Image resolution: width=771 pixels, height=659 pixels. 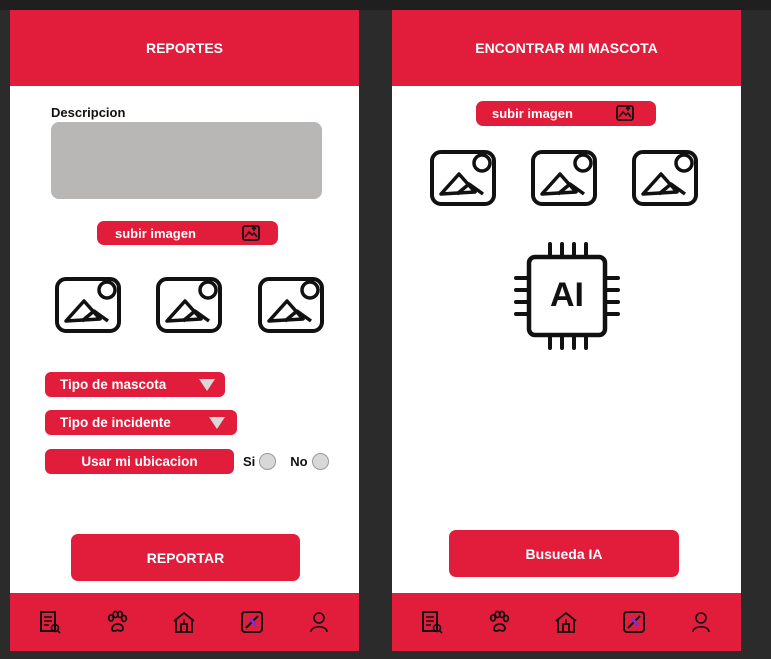 I want to click on encontrar-header: ENCONTRAR MI MASCOTA, so click(x=566, y=48).